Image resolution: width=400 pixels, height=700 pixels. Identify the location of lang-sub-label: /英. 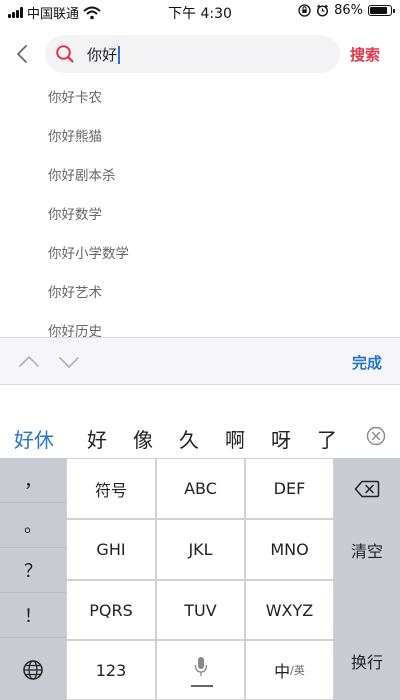
(297, 670).